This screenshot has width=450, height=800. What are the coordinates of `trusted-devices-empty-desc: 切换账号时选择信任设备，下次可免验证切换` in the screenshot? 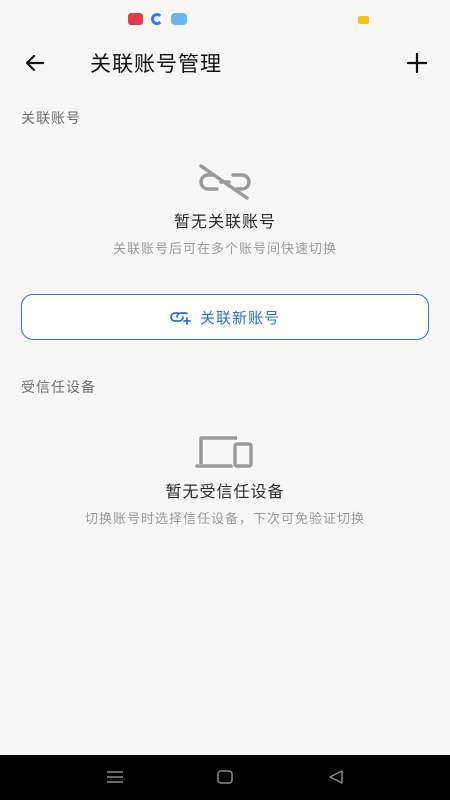 It's located at (224, 519).